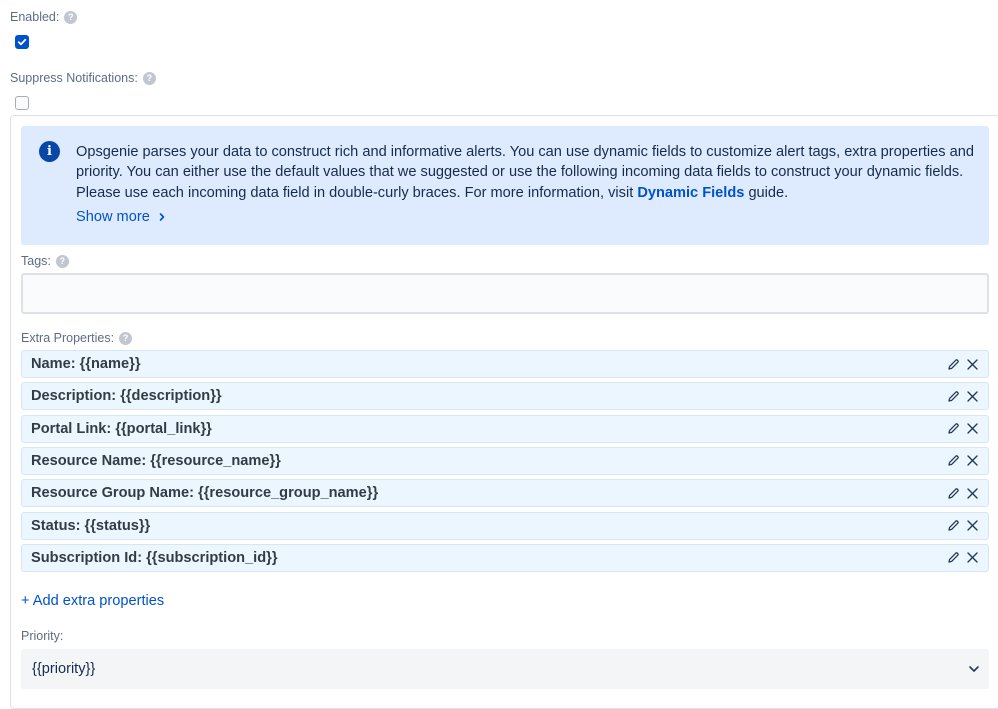  I want to click on tags-label: Tags: ?, so click(45, 261).